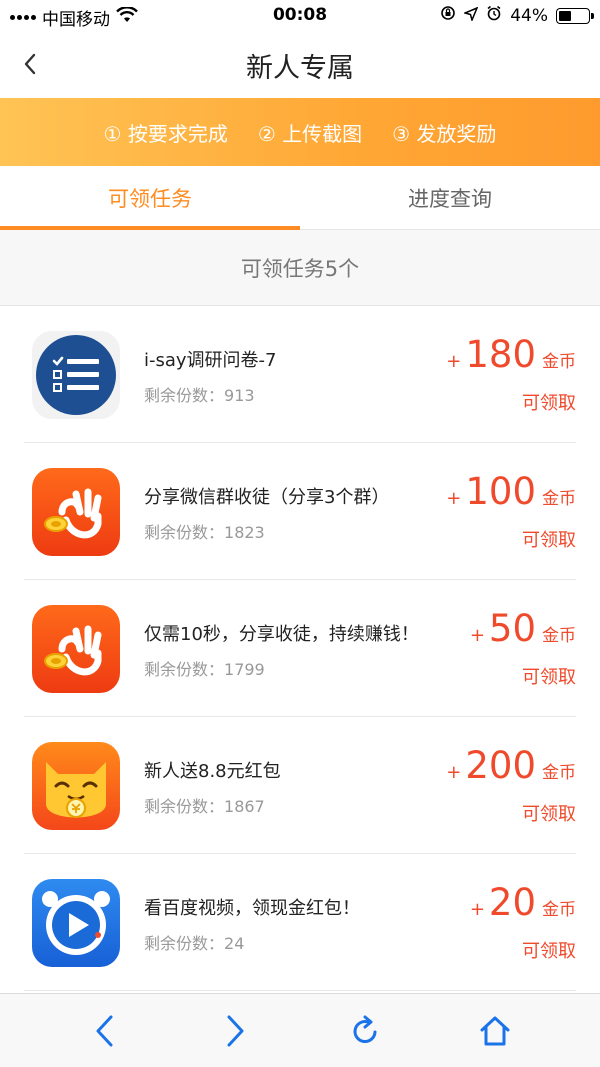  Describe the element at coordinates (76, 786) in the screenshot. I see `cat-coin-icon` at that location.